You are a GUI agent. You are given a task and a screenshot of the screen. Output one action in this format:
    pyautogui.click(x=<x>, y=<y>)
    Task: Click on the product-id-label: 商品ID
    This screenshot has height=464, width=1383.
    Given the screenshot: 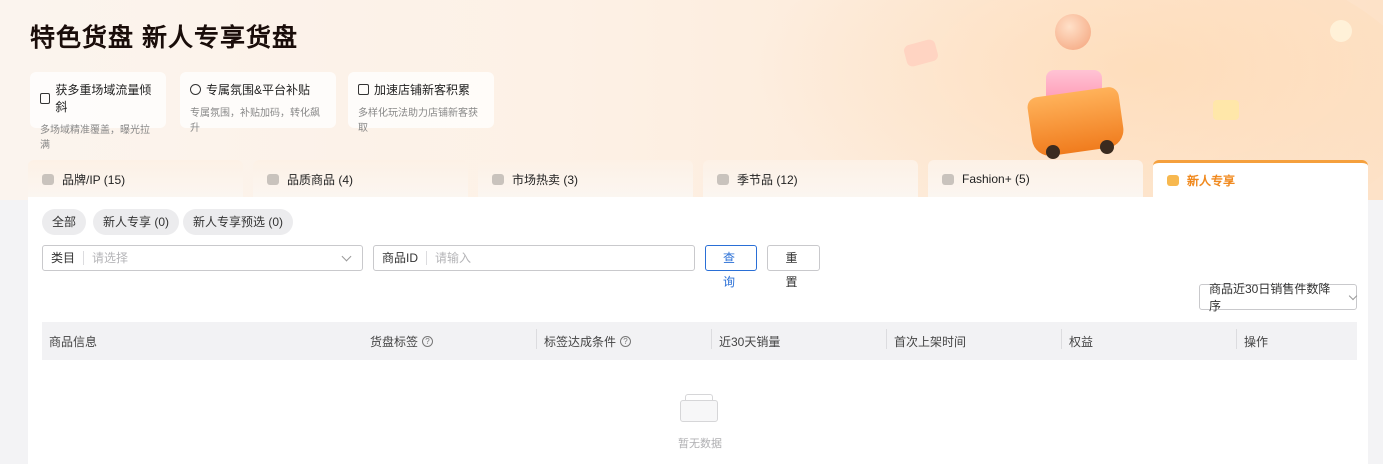 What is the action you would take?
    pyautogui.click(x=401, y=258)
    